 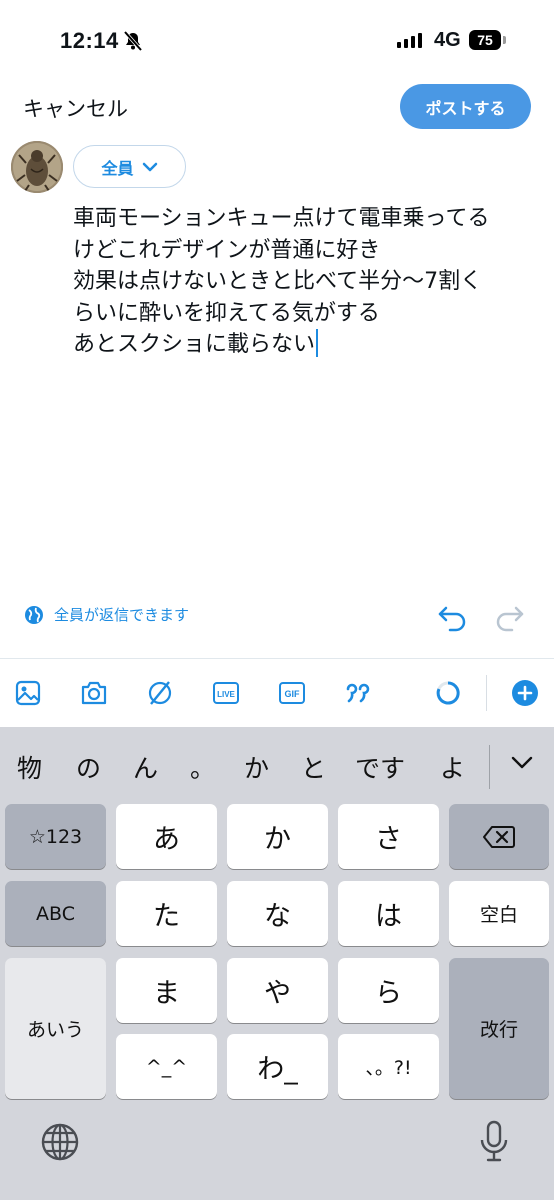 I want to click on compose-line: 車両モーションキュー点けて電車乗ってる, so click(x=281, y=218).